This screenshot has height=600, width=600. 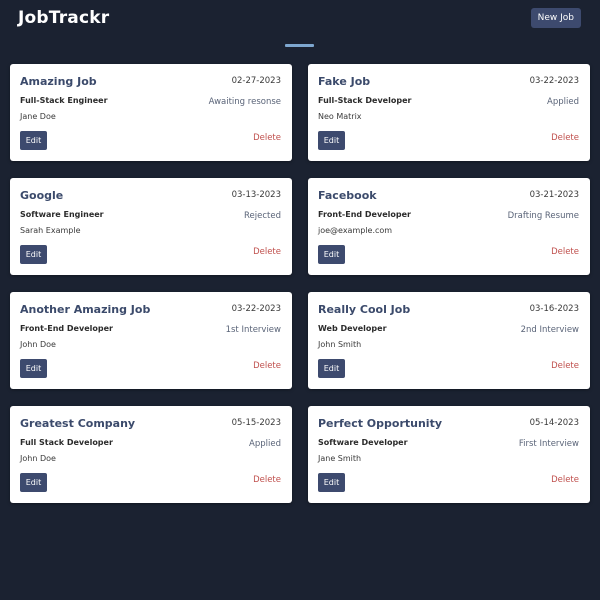 What do you see at coordinates (50, 230) in the screenshot?
I see `contact-name: Sarah Example` at bounding box center [50, 230].